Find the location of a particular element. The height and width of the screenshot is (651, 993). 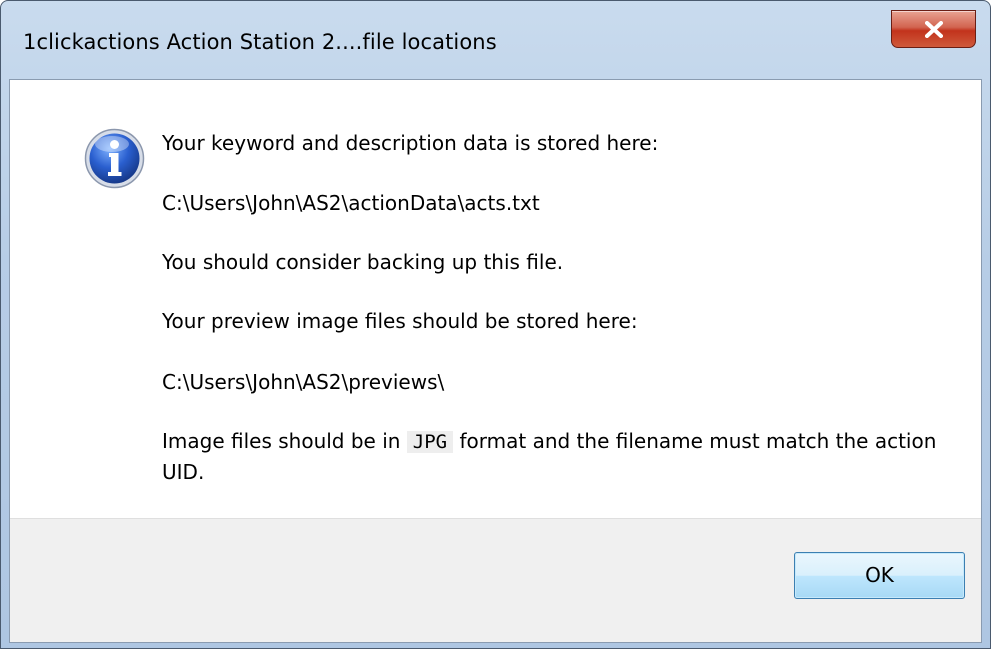

data-file-path: C:\Users\John\AS2\actionData\acts.txt is located at coordinates (351, 203).